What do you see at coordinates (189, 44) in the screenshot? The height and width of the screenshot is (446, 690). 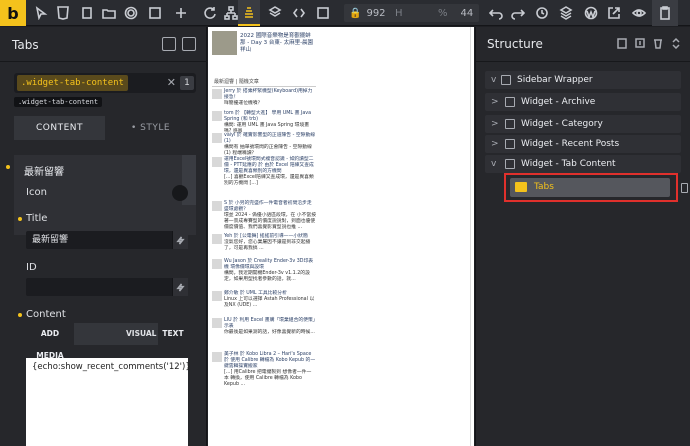 I see `global-icon` at bounding box center [189, 44].